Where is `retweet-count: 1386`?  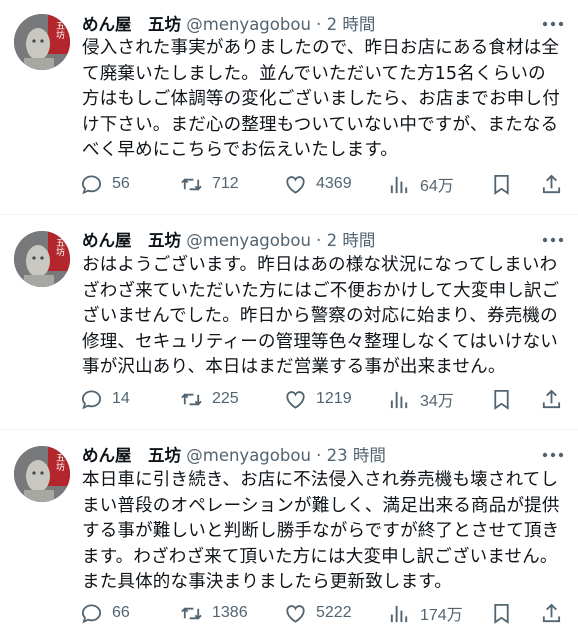
retweet-count: 1386 is located at coordinates (230, 612).